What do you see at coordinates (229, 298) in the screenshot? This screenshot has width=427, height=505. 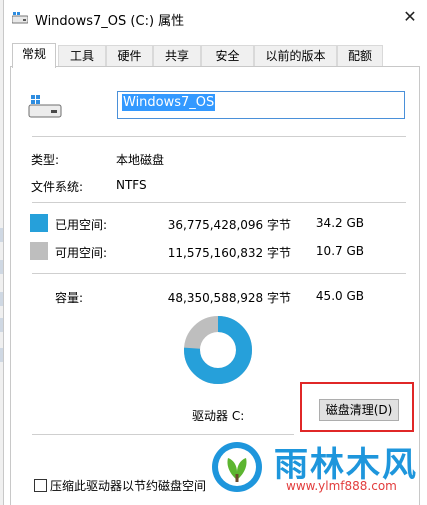 I see `capacity-bytes: 48,350,588,928 字节` at bounding box center [229, 298].